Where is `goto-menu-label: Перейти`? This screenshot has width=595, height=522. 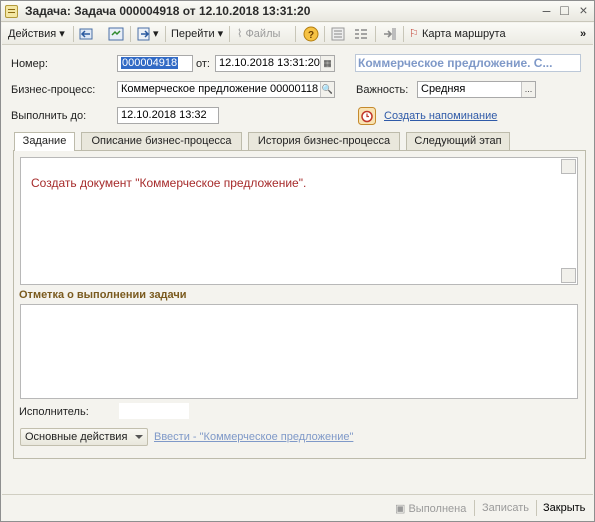
goto-menu-label: Перейти is located at coordinates (193, 34).